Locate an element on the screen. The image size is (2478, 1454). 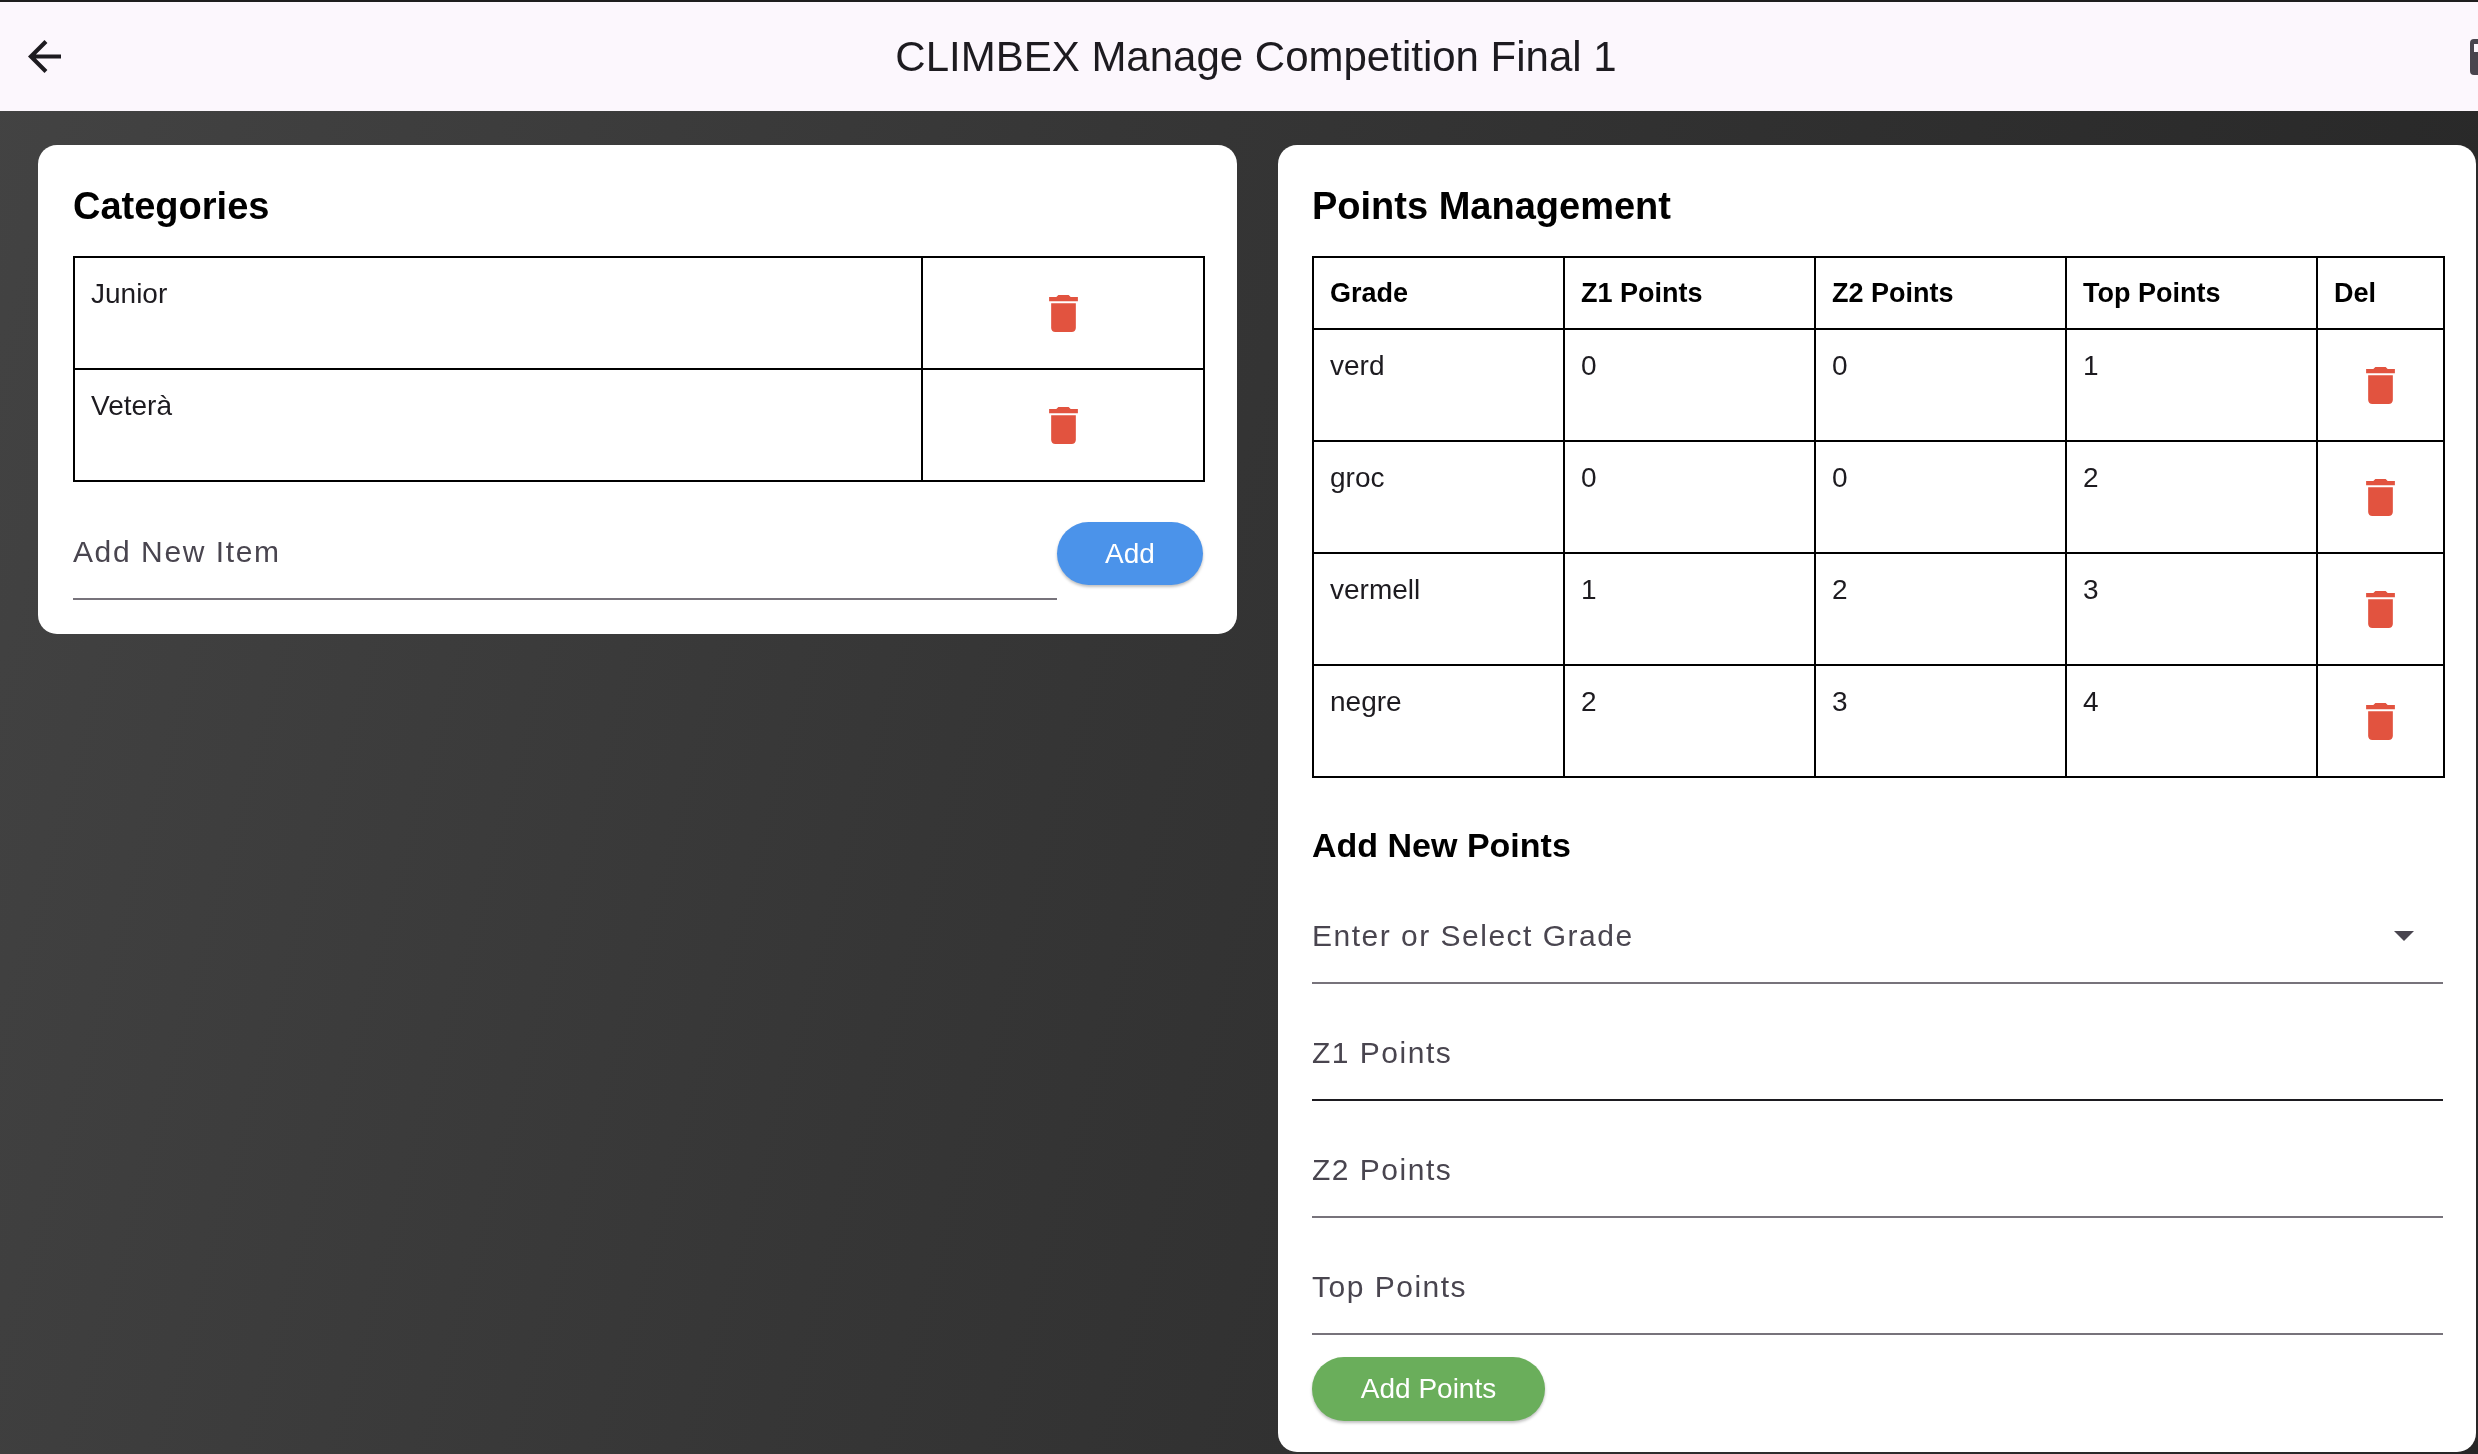
grade-dropdown: Enter or Select Grade is located at coordinates (1877, 925).